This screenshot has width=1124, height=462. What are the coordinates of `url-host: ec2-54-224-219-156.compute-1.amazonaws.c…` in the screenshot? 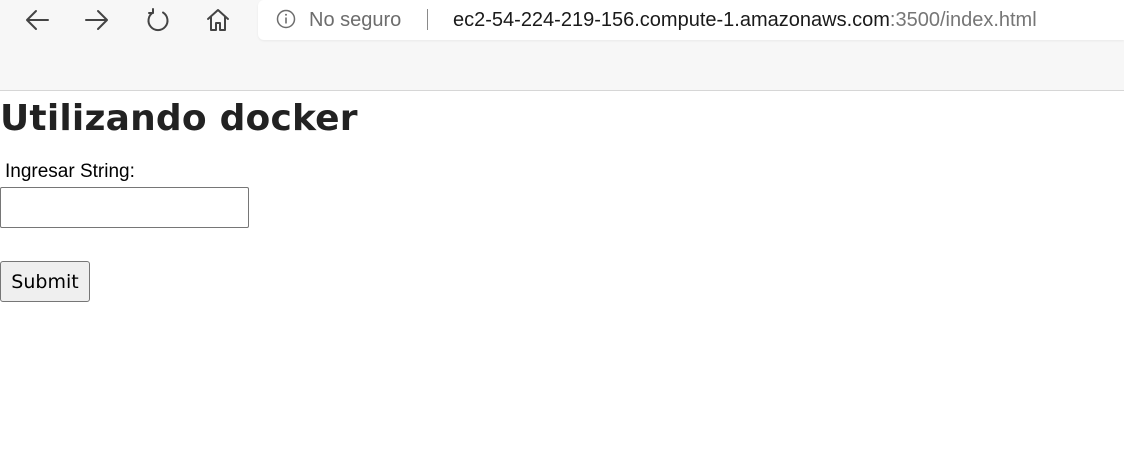 It's located at (671, 20).